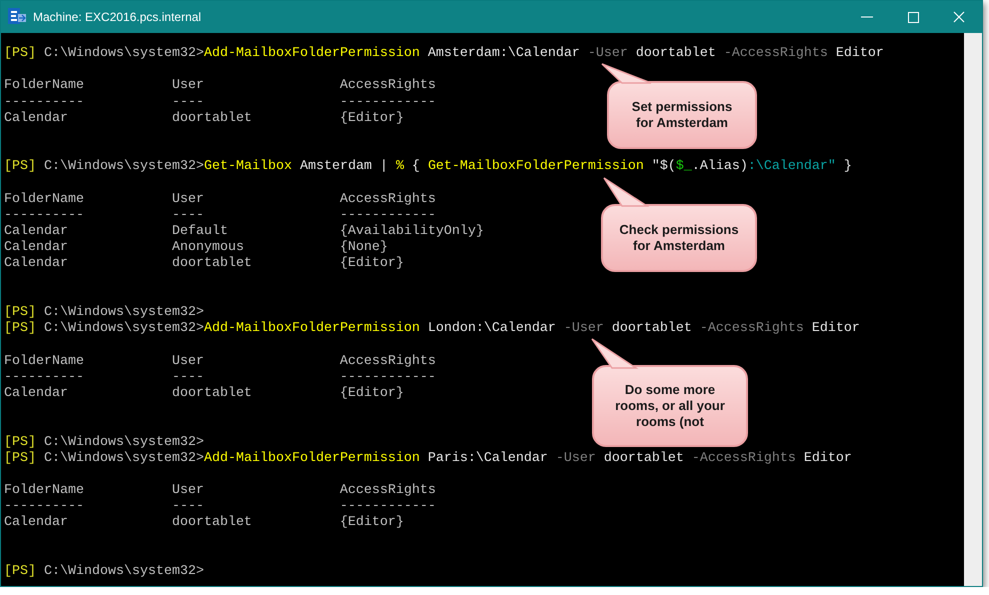 The width and height of the screenshot is (989, 595). I want to click on command-line: [PS] C:\Windows\system32>Get-Mailbox Amsterdam | % { Get-MailboxFolderPermission "$($_.Alias):\Calendar" }, so click(428, 167).